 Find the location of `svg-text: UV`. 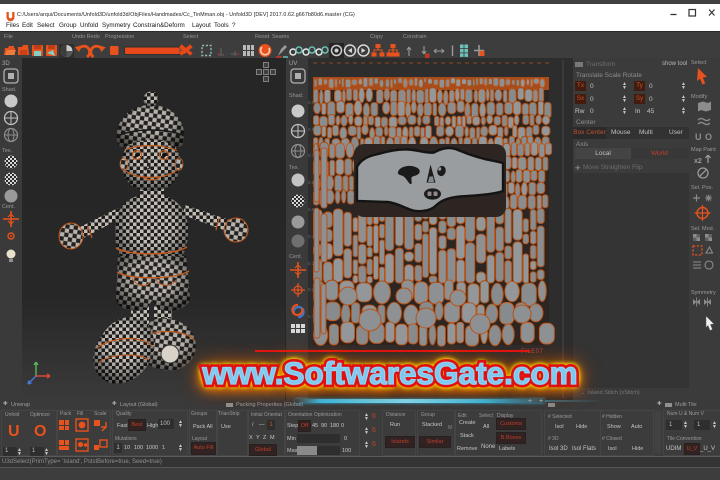

svg-text: UV is located at coordinates (293, 64).